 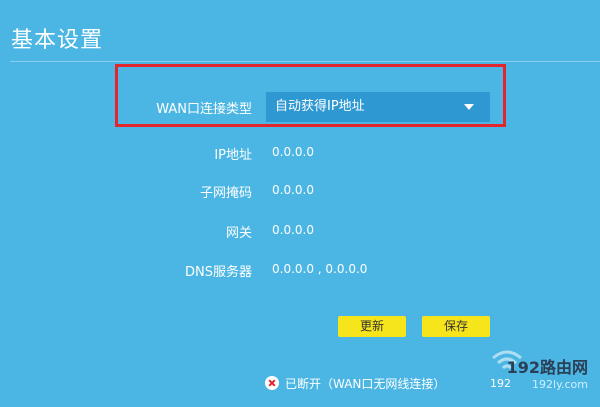 I want to click on gateway-label: 网关, so click(x=238, y=233).